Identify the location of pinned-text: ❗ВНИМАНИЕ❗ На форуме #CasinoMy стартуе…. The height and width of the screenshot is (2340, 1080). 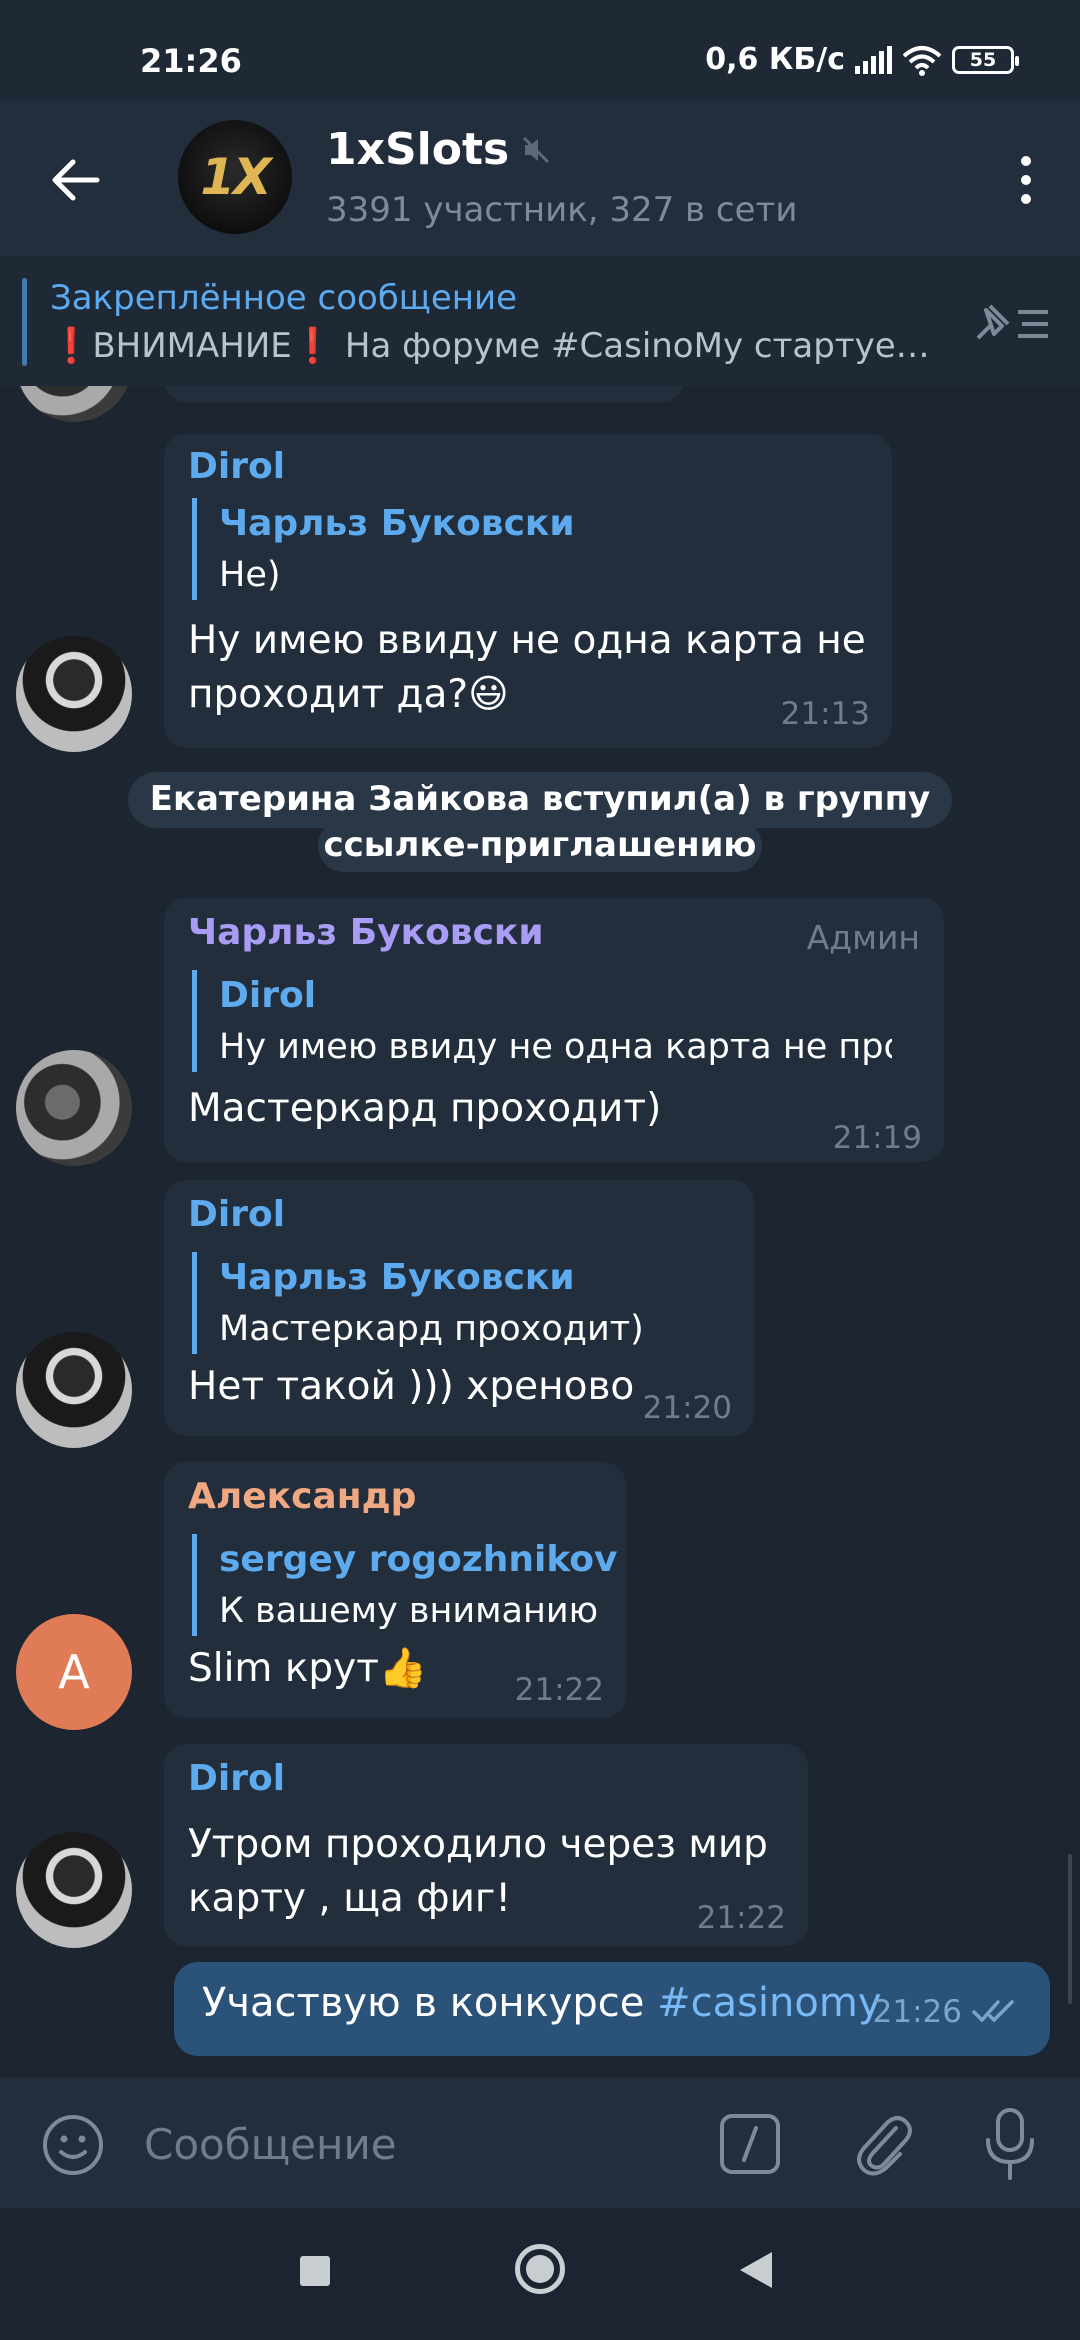
(490, 346).